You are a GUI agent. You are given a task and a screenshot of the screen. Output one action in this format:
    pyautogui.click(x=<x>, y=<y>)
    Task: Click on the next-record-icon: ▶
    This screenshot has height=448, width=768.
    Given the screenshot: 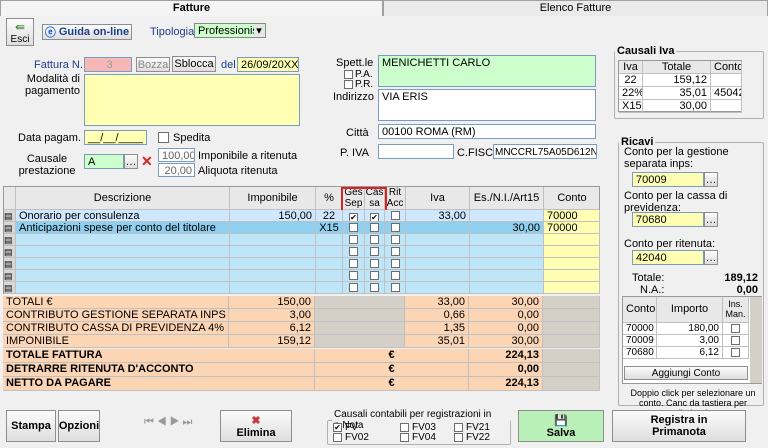 What is the action you would take?
    pyautogui.click(x=176, y=422)
    